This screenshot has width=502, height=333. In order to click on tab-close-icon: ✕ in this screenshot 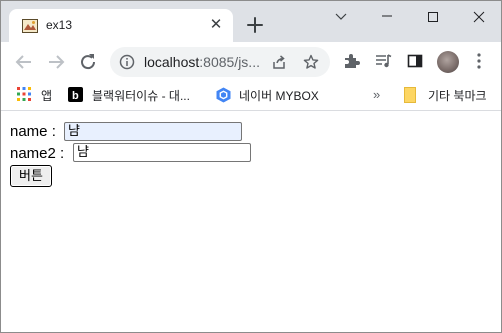, I will do `click(216, 25)`.